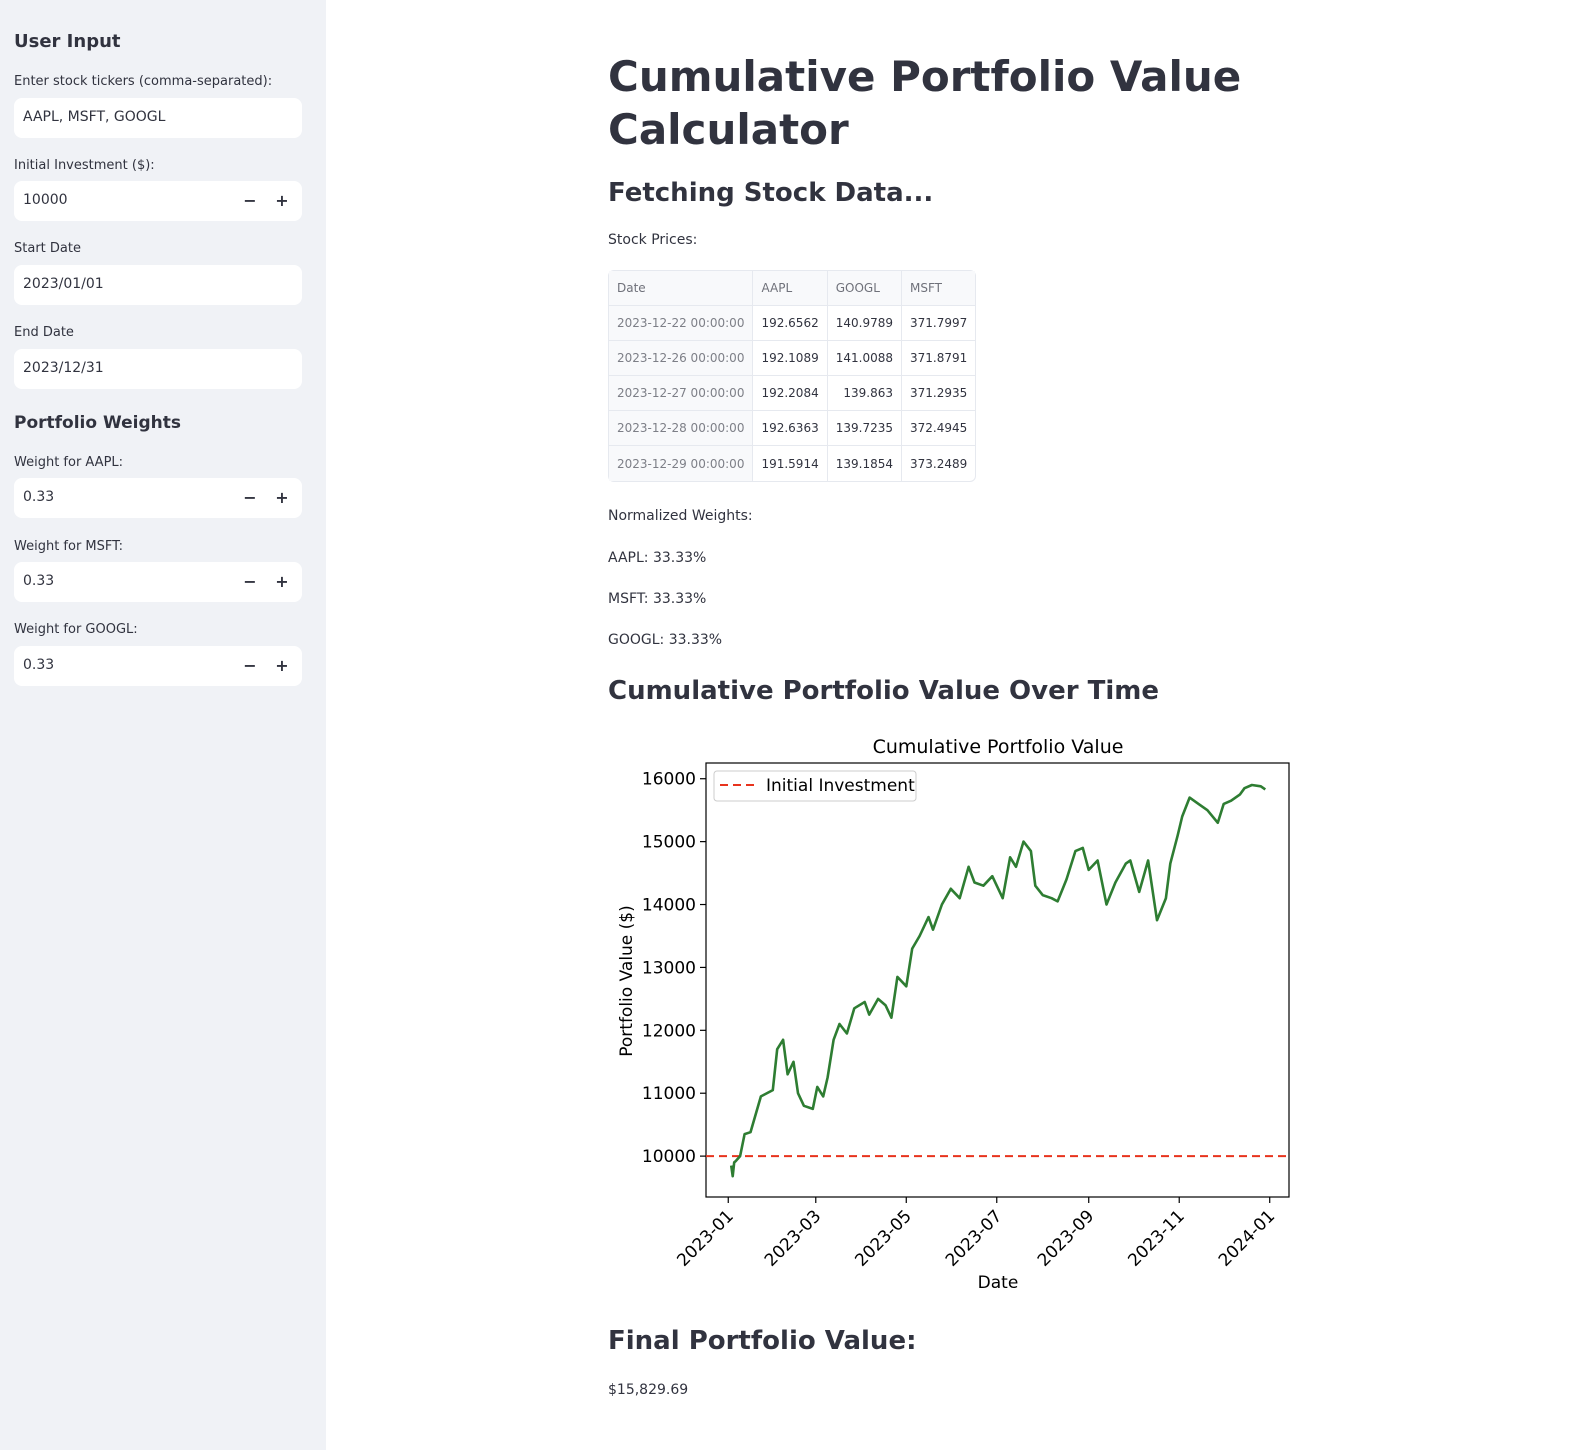 The image size is (1576, 1450). I want to click on weight-aapl-label: Weight for AAPL:, so click(69, 462).